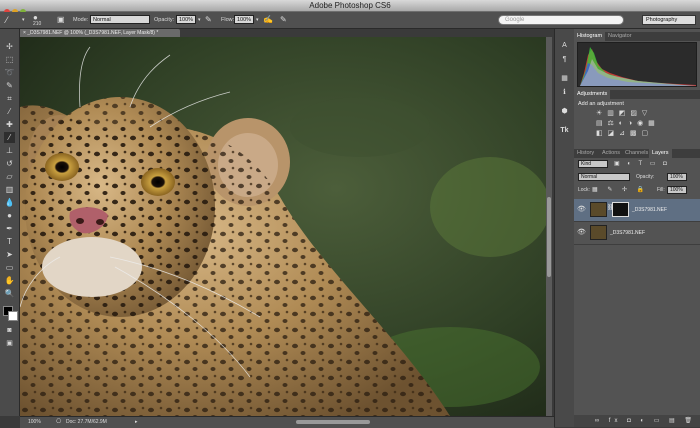 This screenshot has width=700, height=428. Describe the element at coordinates (9, 85) in the screenshot. I see `quick-select-tool-icon: ✎` at that location.